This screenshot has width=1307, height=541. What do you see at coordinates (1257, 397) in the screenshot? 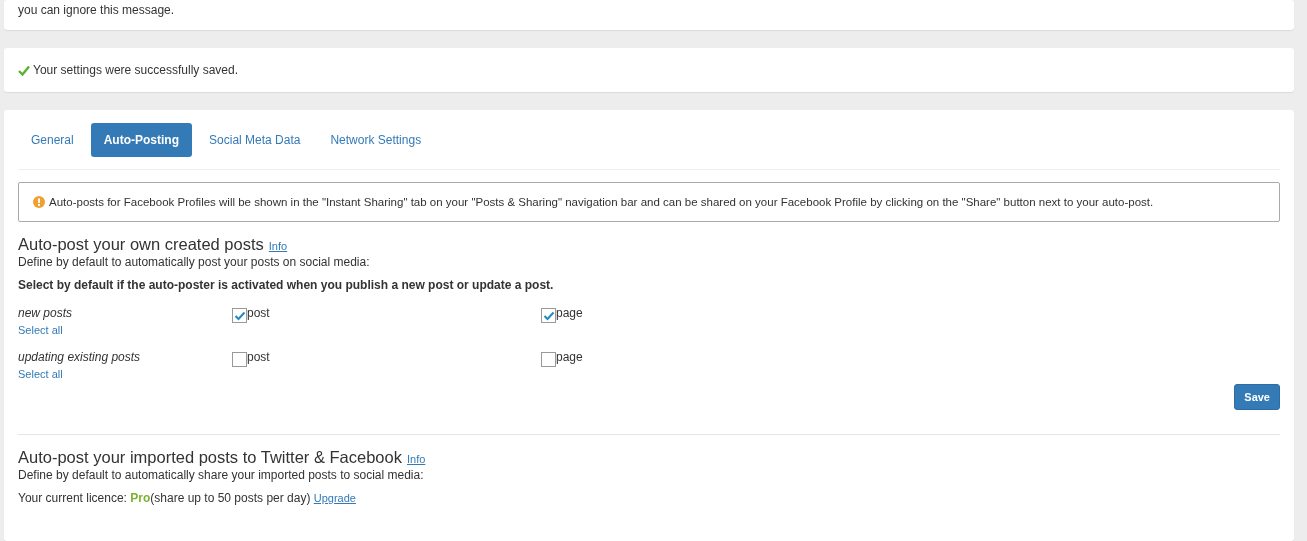
I see `save-button: Save` at bounding box center [1257, 397].